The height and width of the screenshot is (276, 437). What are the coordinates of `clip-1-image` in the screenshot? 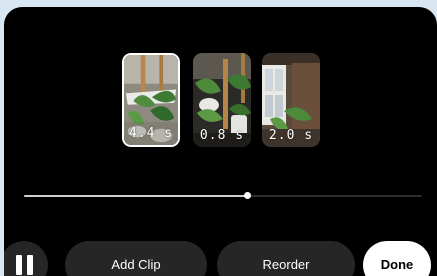 It's located at (151, 100).